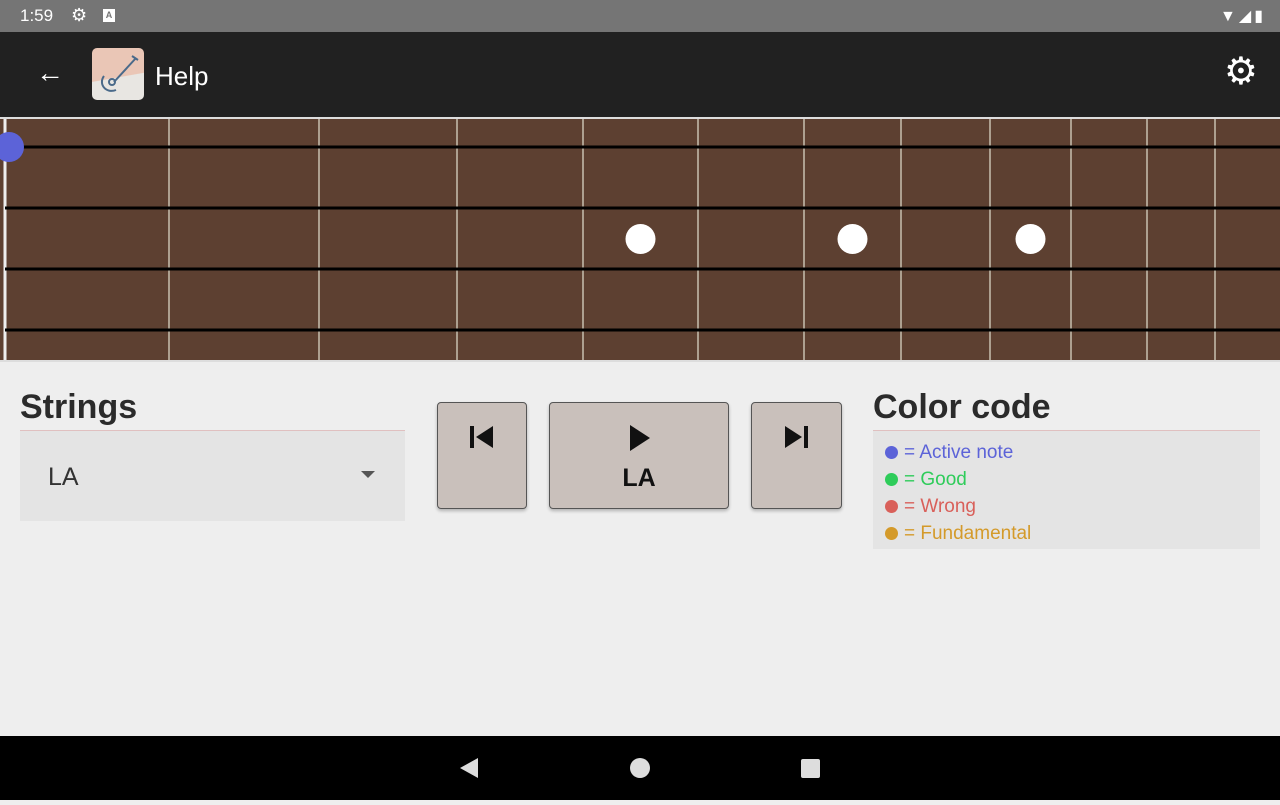  I want to click on skip-previous-icon, so click(481, 437).